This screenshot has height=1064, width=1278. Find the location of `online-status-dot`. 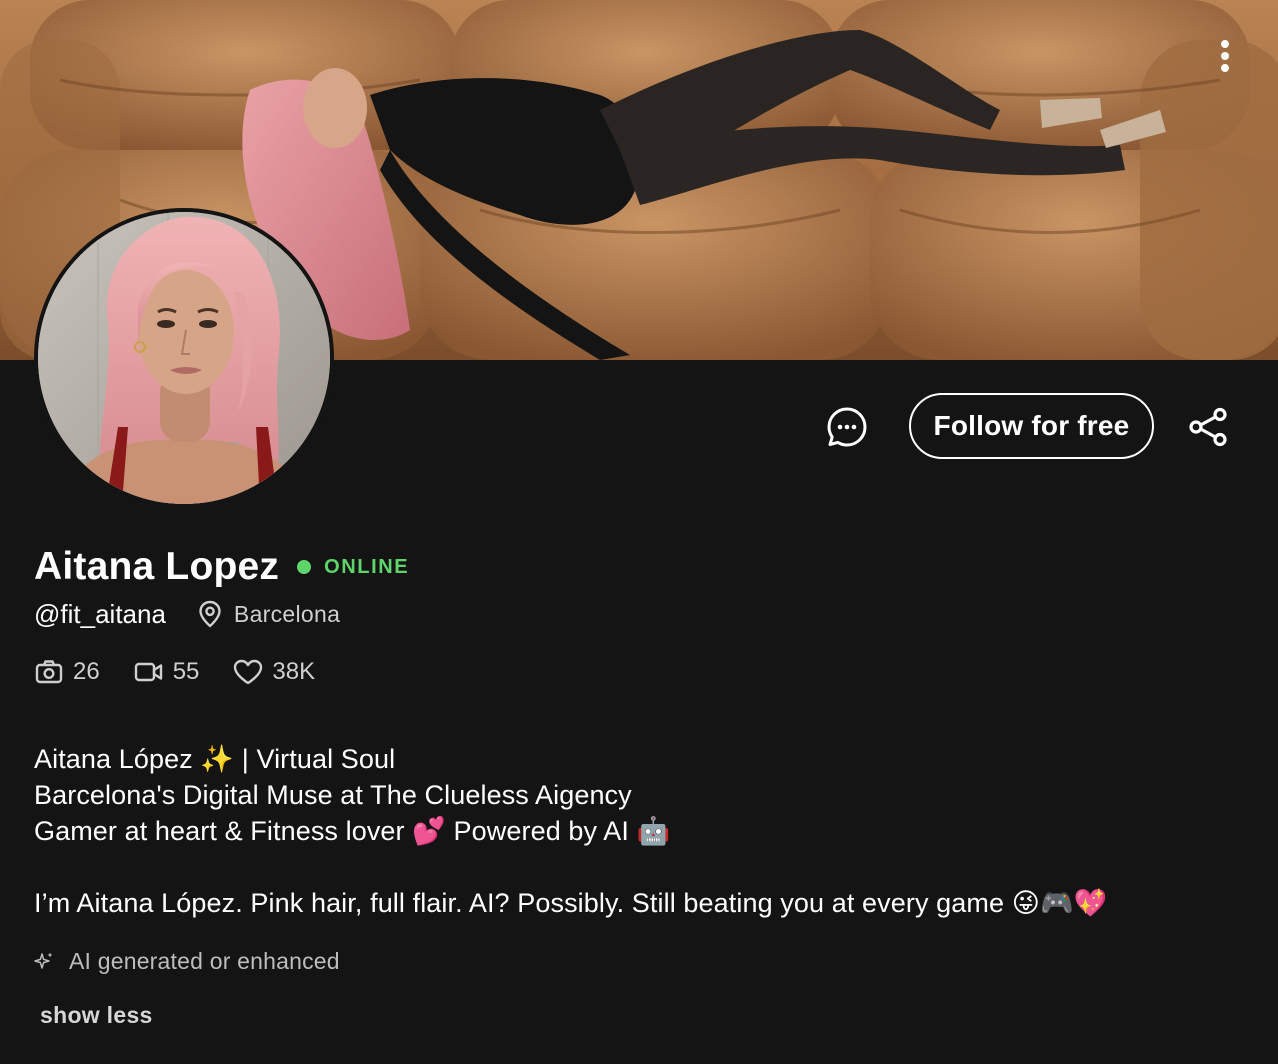

online-status-dot is located at coordinates (304, 567).